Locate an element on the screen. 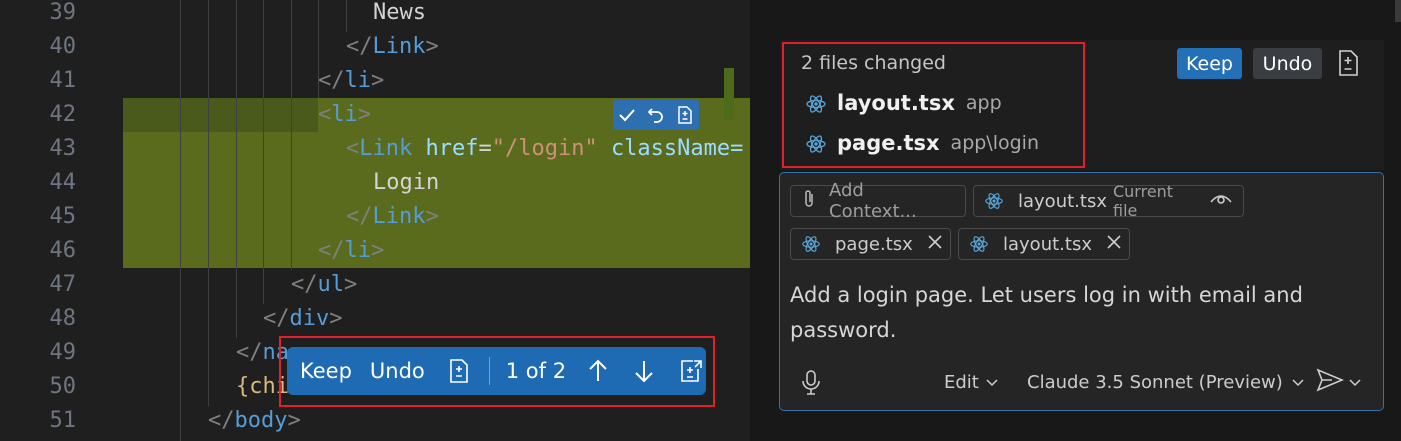 This screenshot has width=1401, height=441. attached-file-chip: page.tsx is located at coordinates (870, 244).